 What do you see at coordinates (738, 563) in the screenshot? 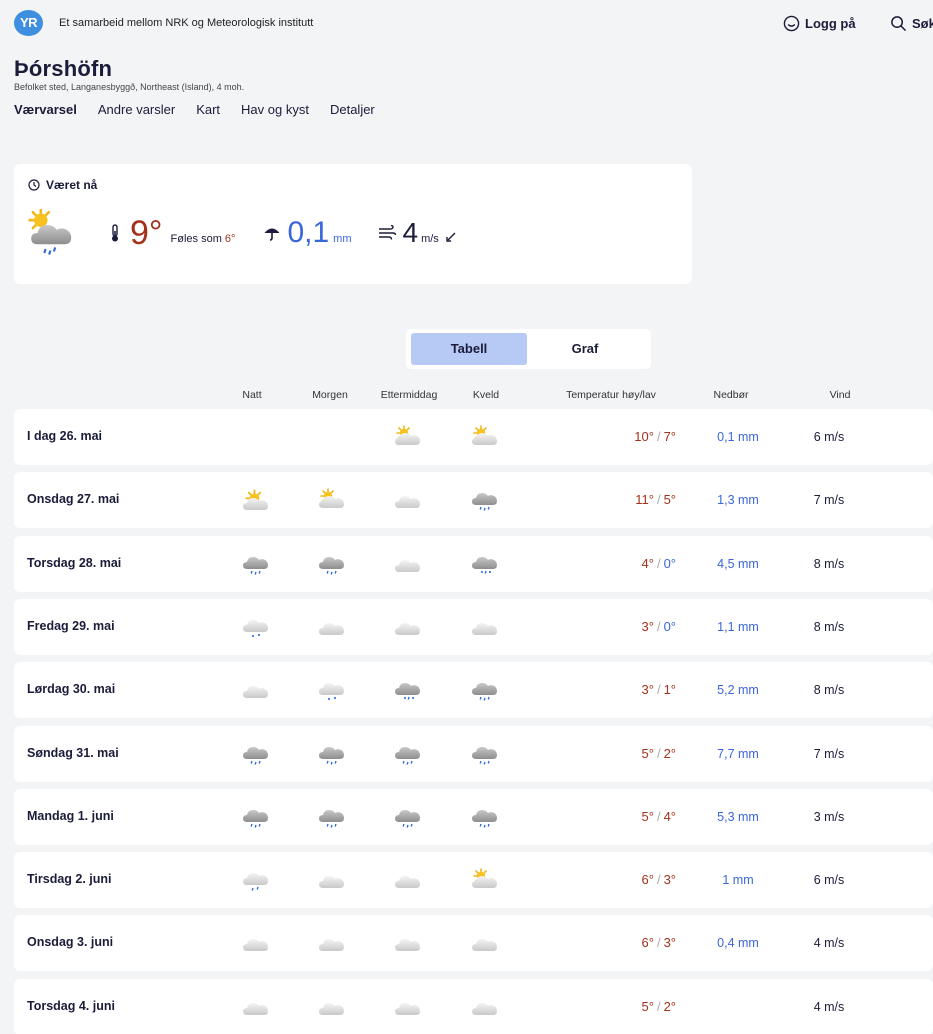
I see `precipitation-value: 4,5 mm` at bounding box center [738, 563].